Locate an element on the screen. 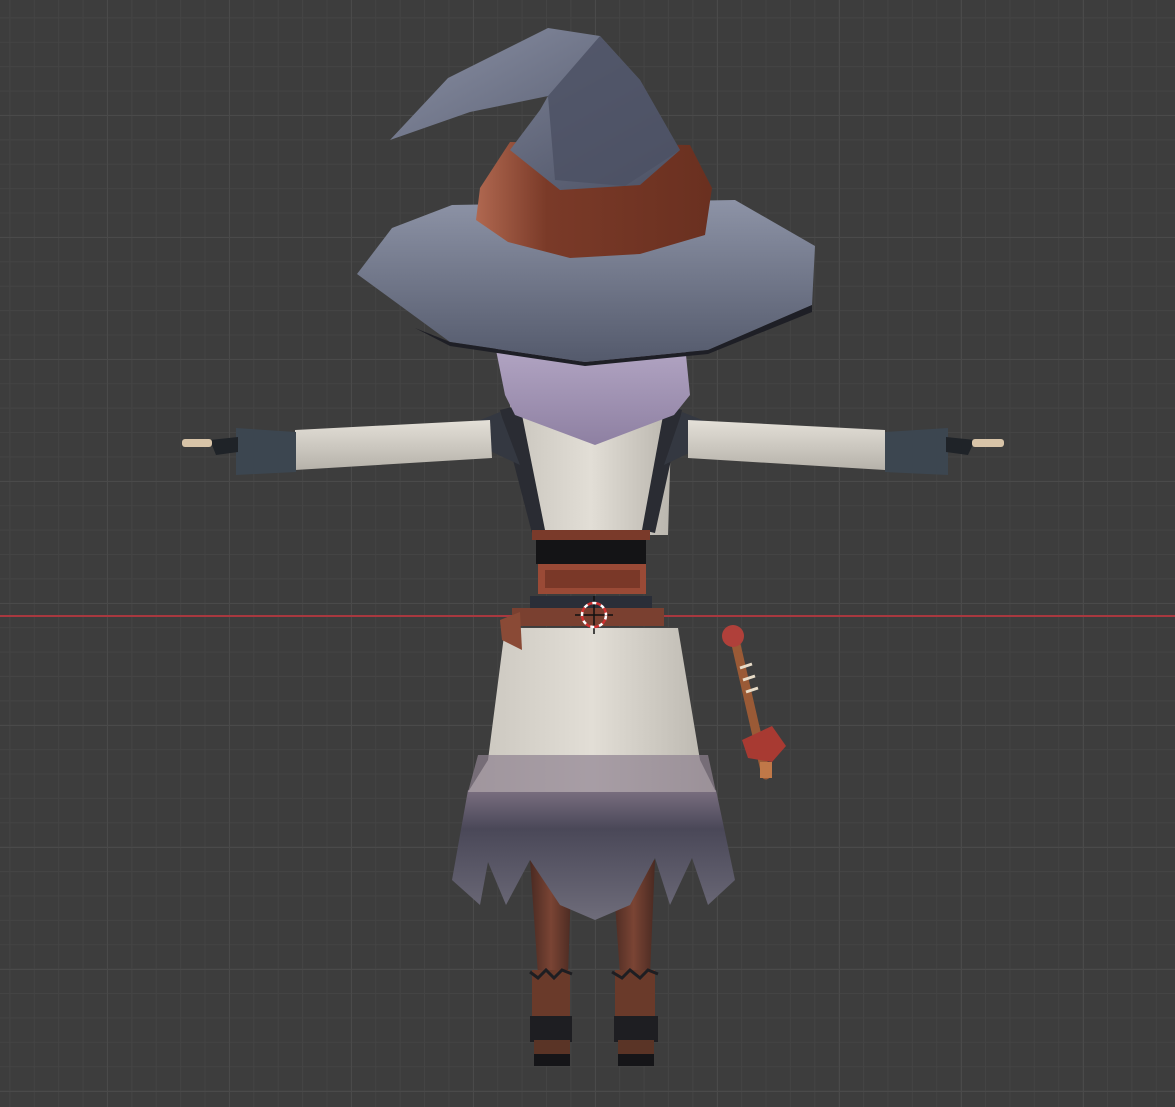 This screenshot has width=1175, height=1107. wand is located at coordinates (754, 702).